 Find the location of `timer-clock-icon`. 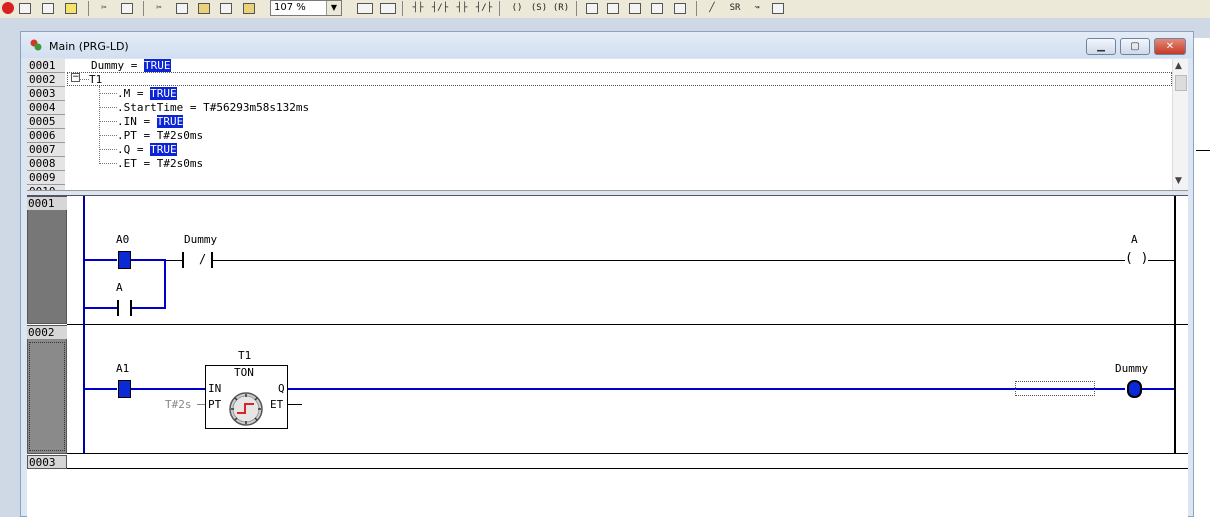

timer-clock-icon is located at coordinates (246, 409).